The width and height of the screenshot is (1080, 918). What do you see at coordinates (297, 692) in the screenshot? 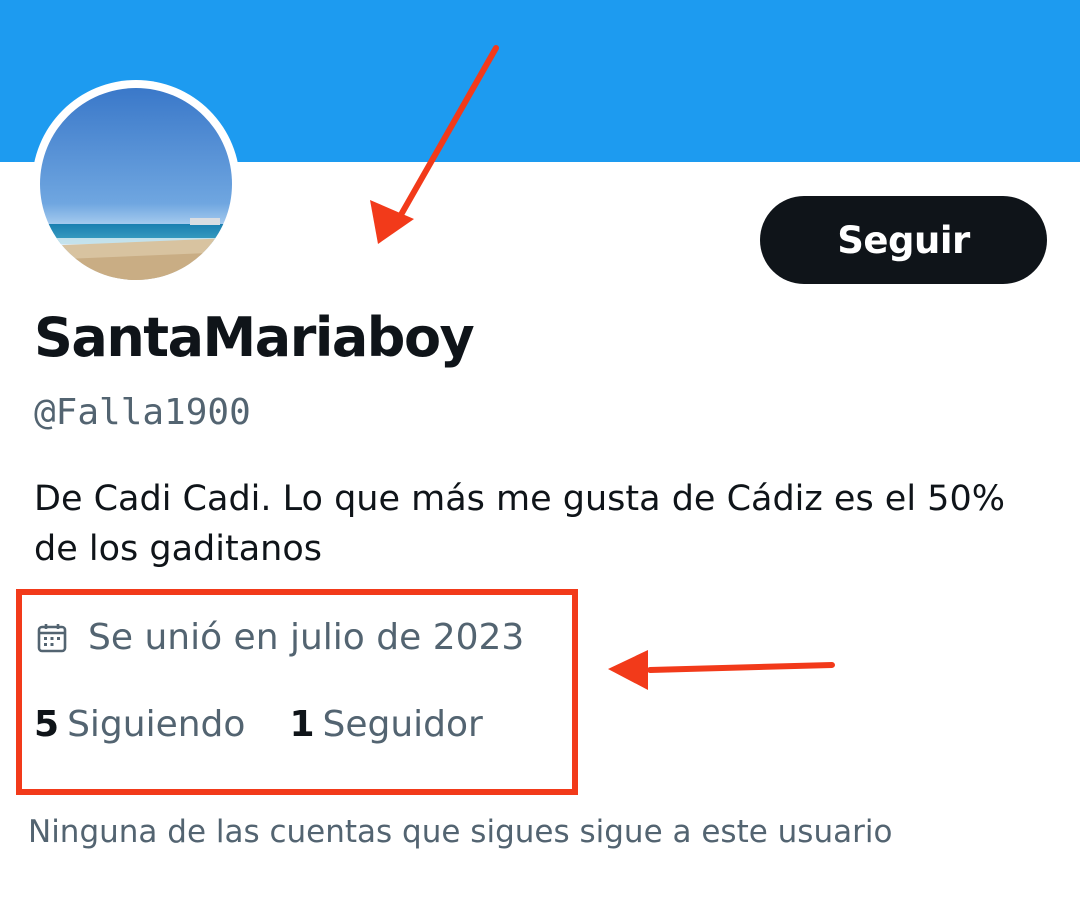
I see `annotation-highlight-box` at bounding box center [297, 692].